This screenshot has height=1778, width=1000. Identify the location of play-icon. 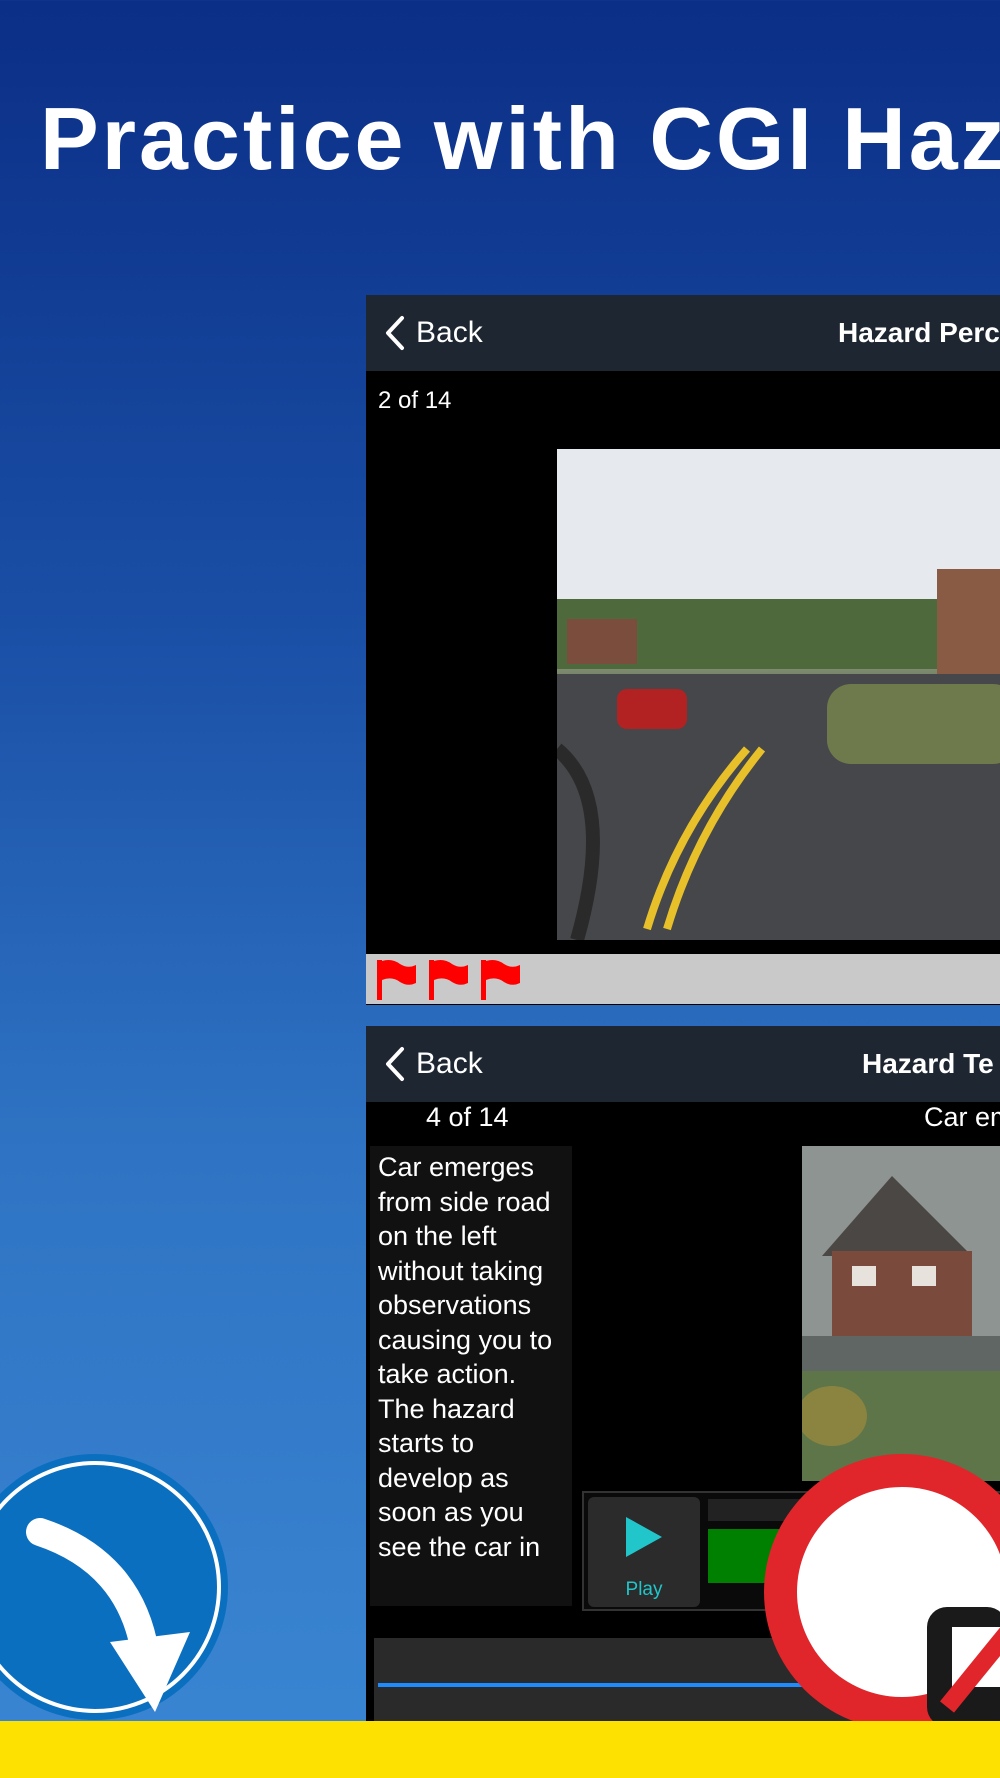
(644, 1537).